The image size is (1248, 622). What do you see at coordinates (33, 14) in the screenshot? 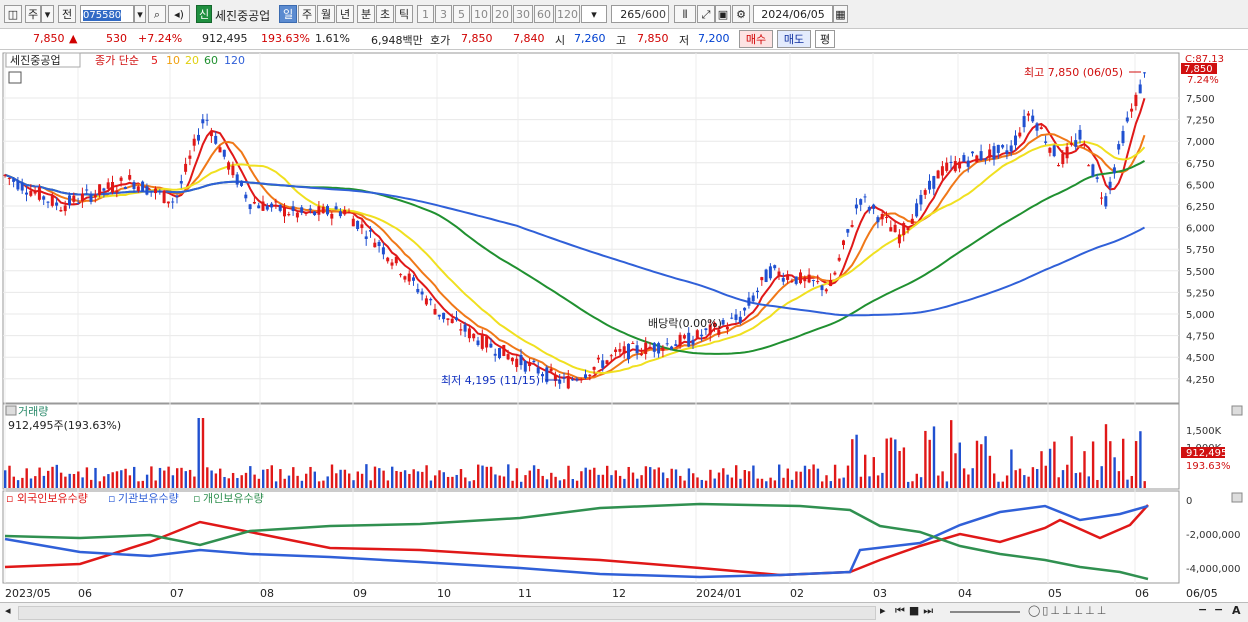
I see `market-select: 주` at bounding box center [33, 14].